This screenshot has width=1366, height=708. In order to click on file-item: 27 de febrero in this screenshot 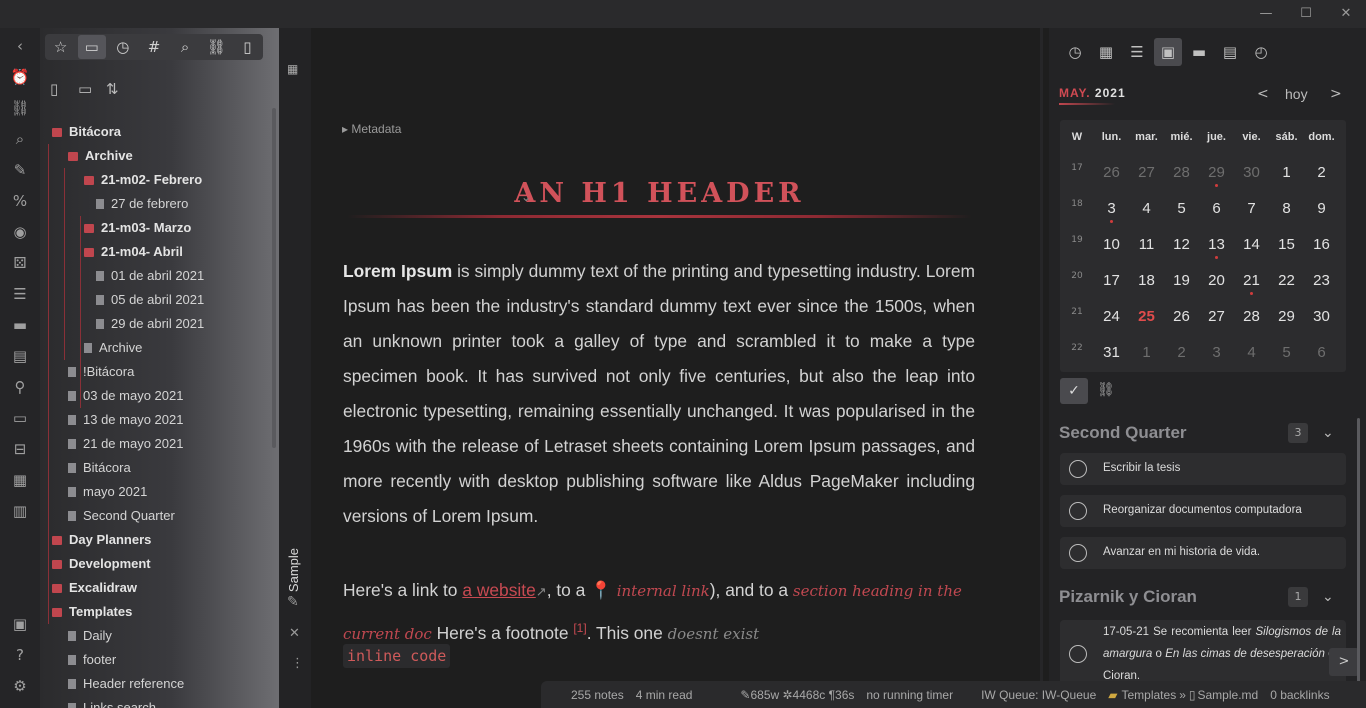, I will do `click(142, 204)`.